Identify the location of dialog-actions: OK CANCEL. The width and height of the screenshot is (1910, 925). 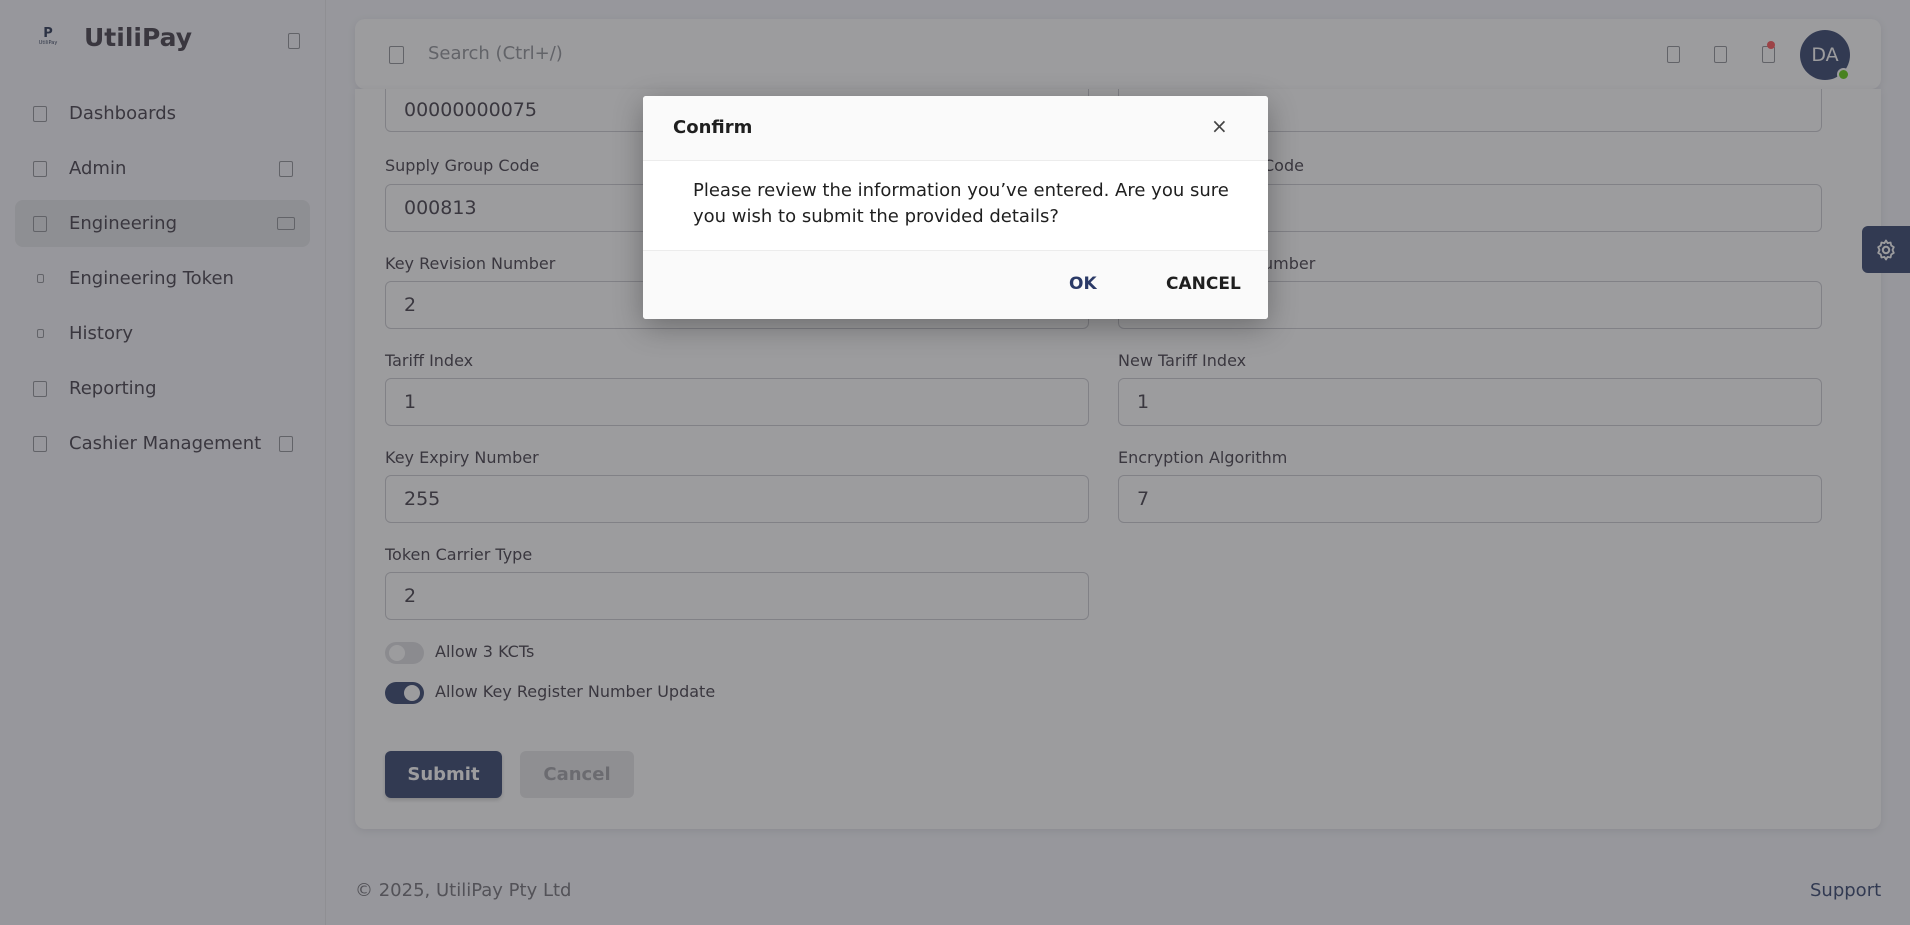
(955, 285).